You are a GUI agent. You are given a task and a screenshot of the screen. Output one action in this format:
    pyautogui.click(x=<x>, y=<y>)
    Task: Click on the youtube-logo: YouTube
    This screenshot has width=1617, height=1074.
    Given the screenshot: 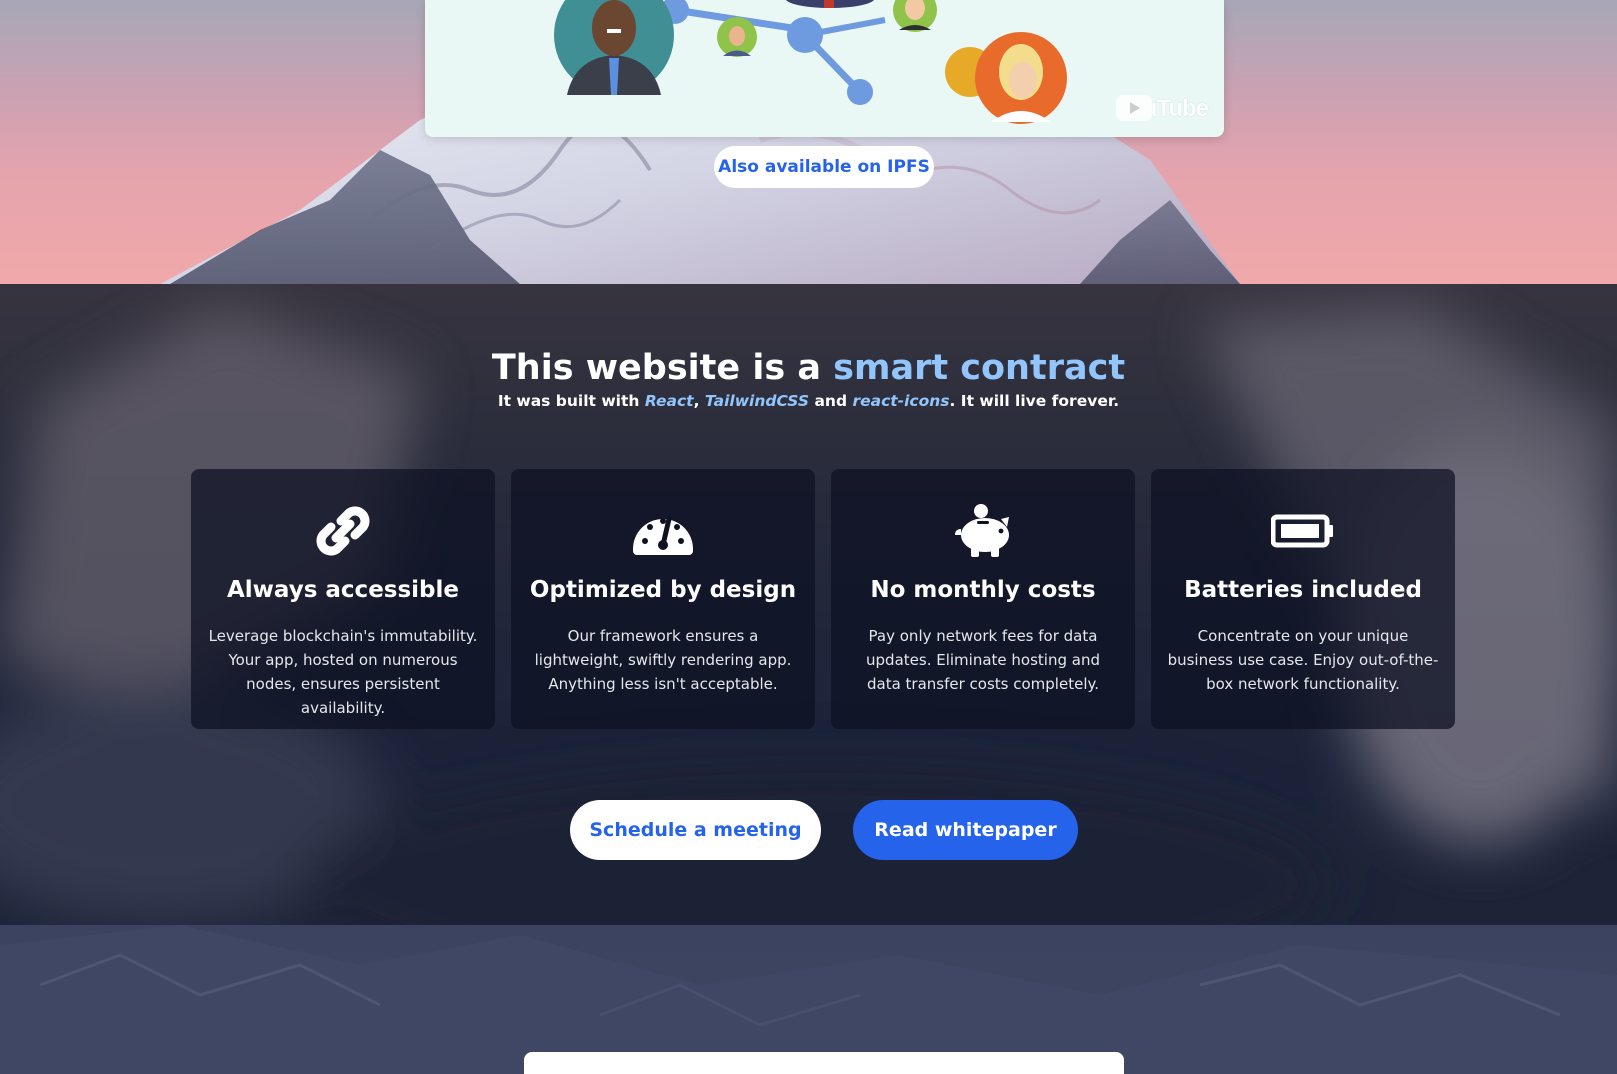 What is the action you would take?
    pyautogui.click(x=1162, y=109)
    